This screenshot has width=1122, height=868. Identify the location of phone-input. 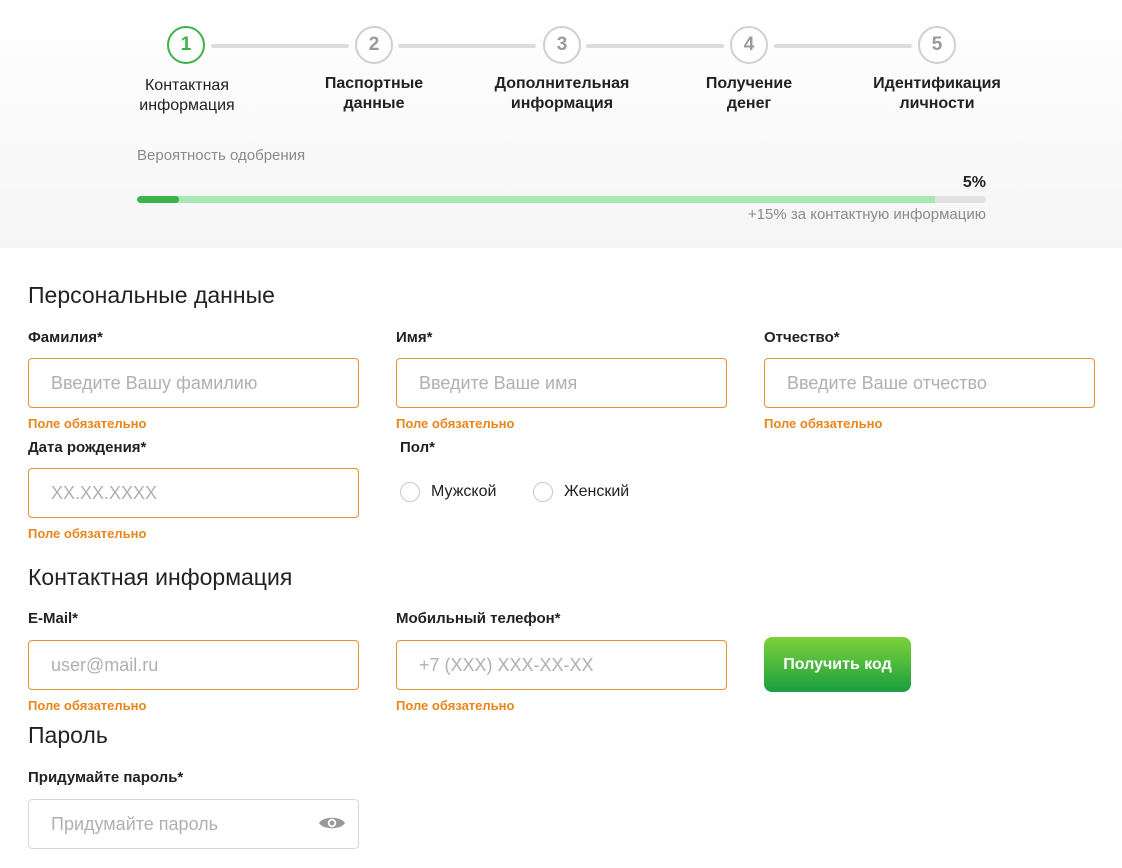
(561, 665).